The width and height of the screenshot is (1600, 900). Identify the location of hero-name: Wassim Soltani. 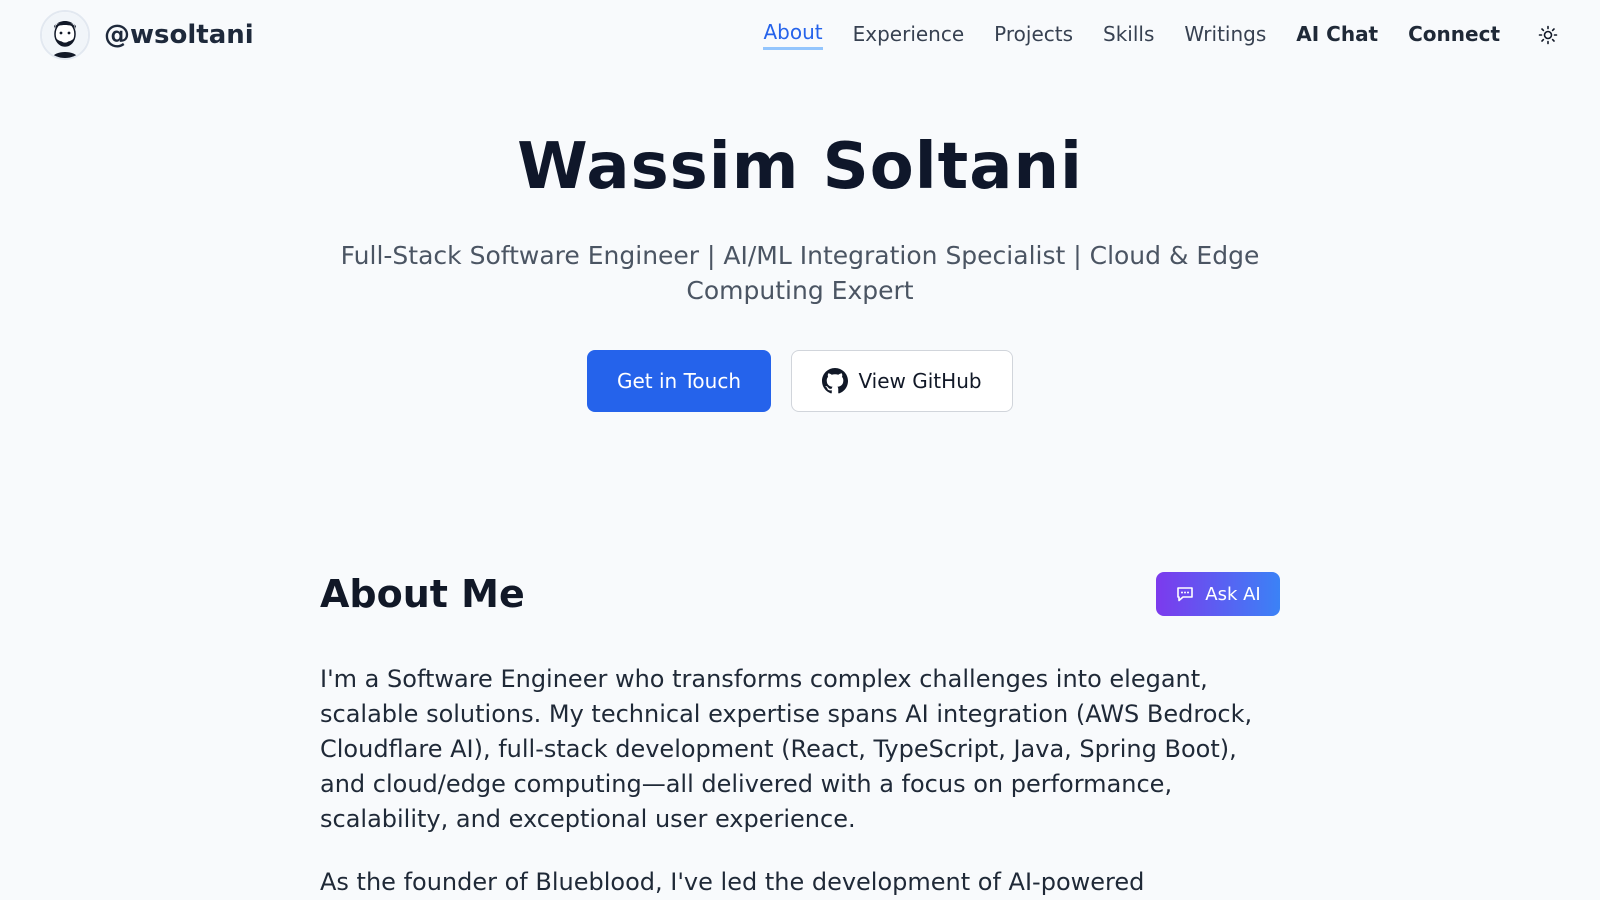
(800, 167).